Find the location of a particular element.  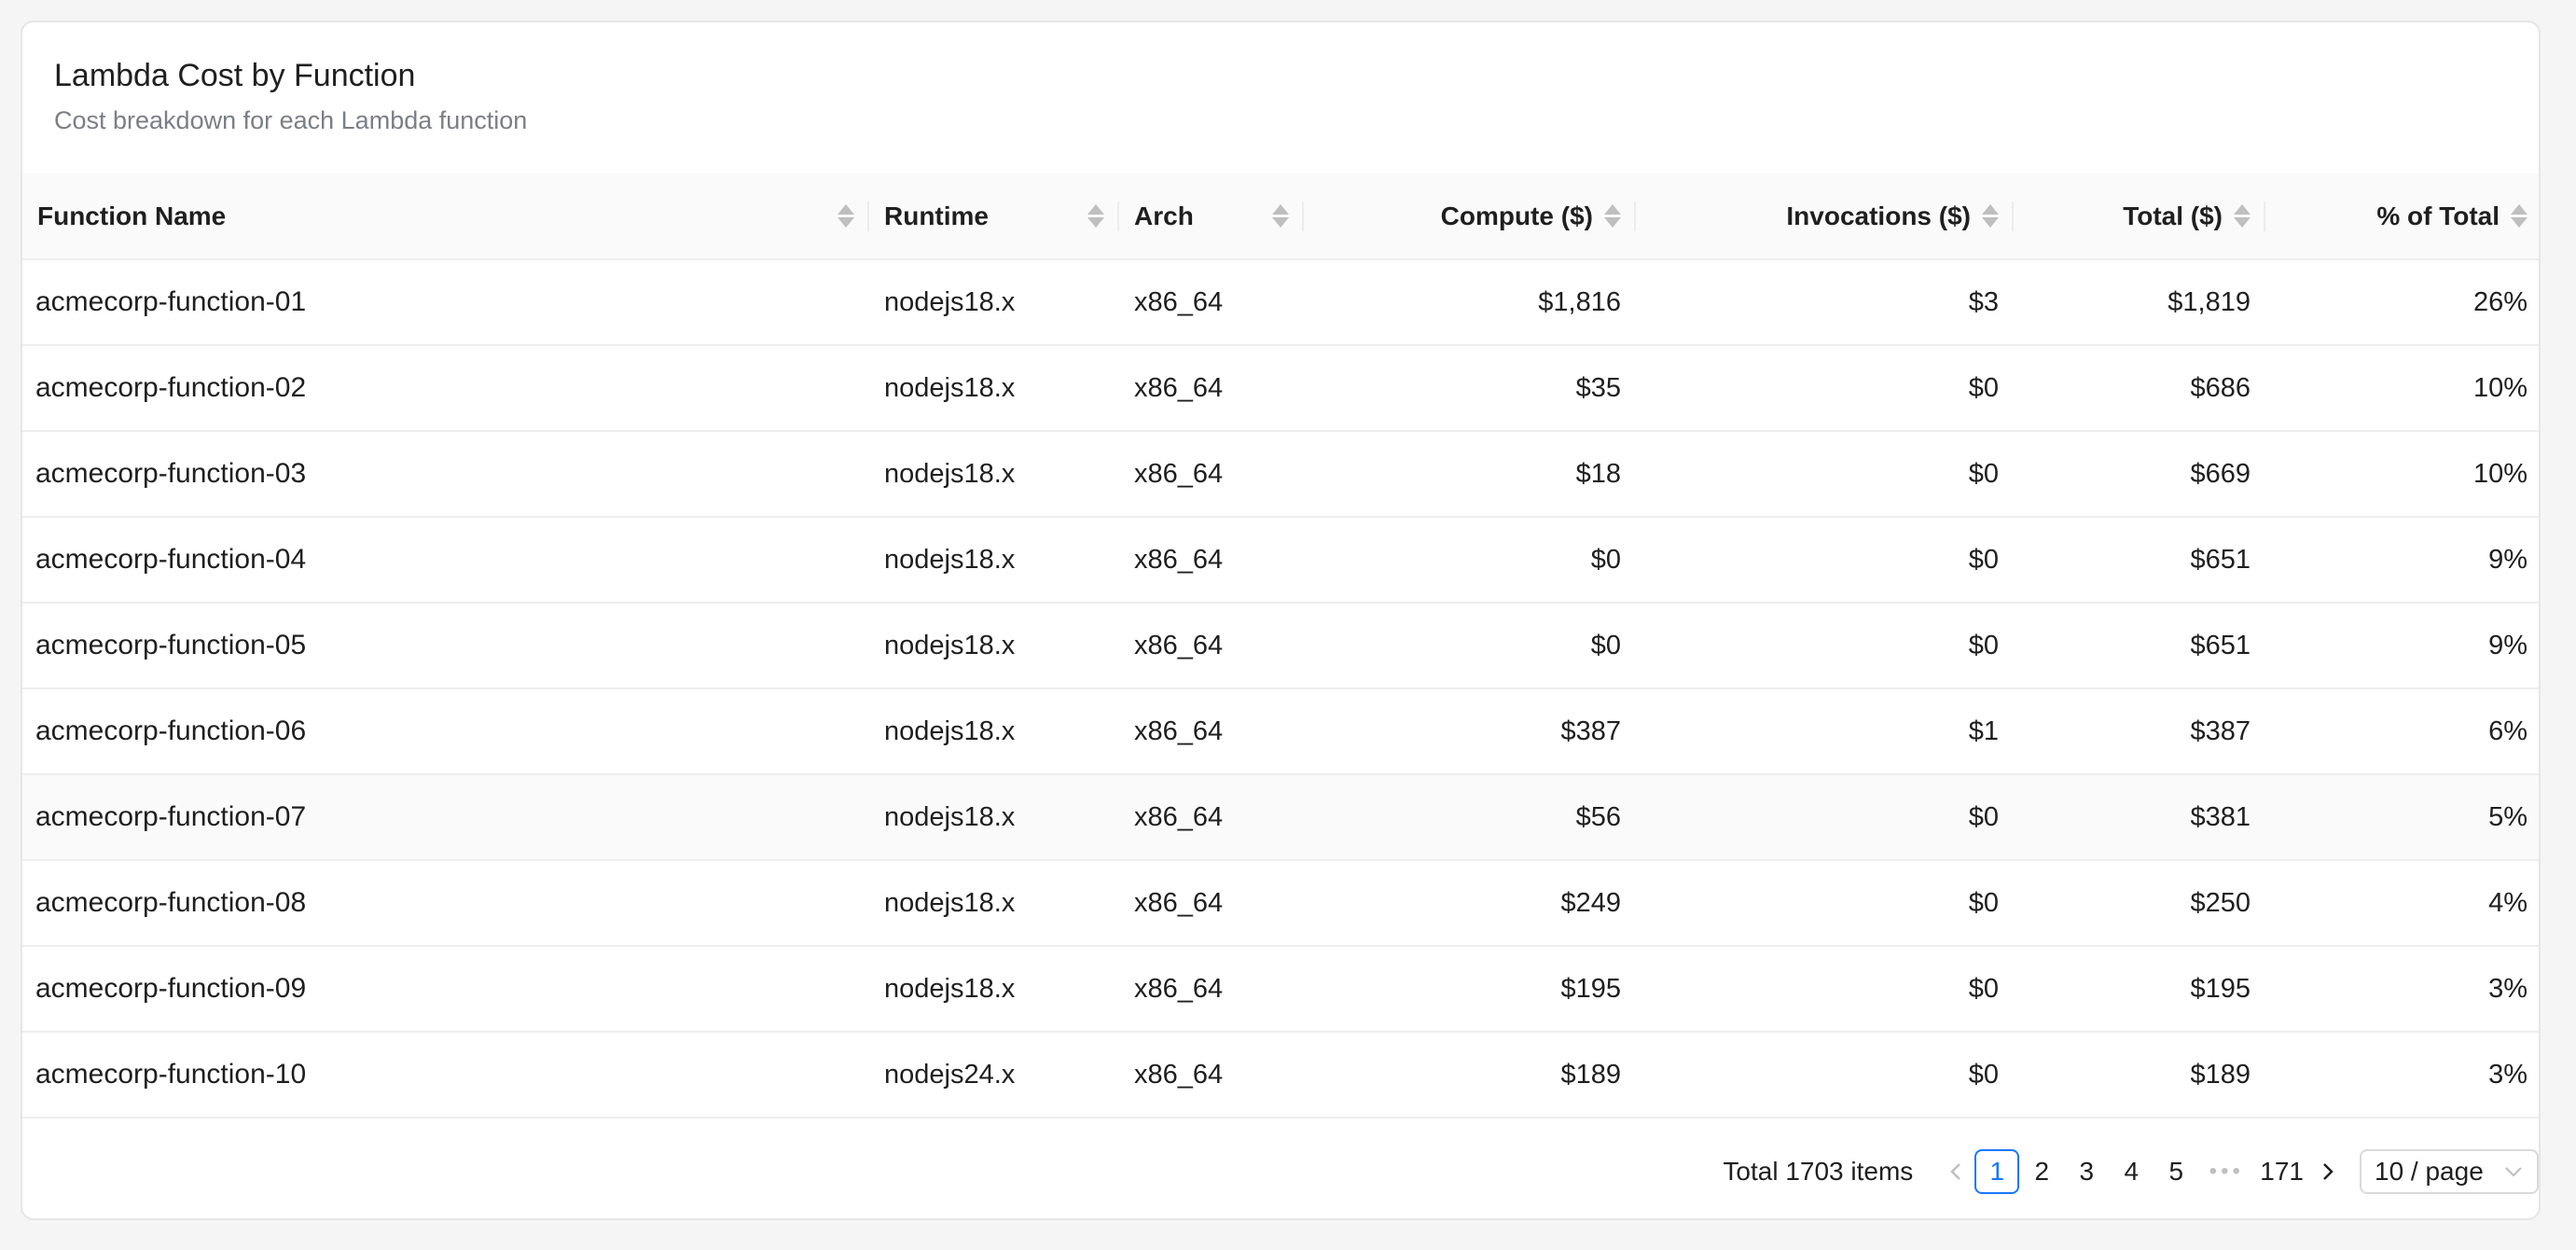

column-header: Function Name is located at coordinates (445, 217).